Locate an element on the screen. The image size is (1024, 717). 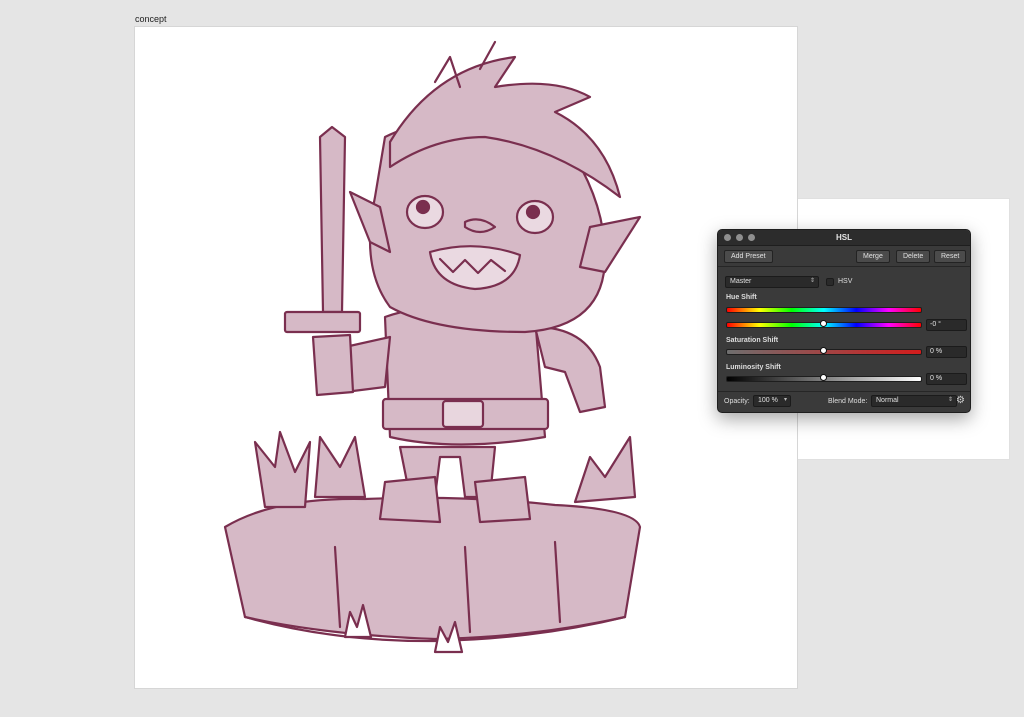
preset-toolbar: Add Preset Merge Delete Reset is located at coordinates (844, 256).